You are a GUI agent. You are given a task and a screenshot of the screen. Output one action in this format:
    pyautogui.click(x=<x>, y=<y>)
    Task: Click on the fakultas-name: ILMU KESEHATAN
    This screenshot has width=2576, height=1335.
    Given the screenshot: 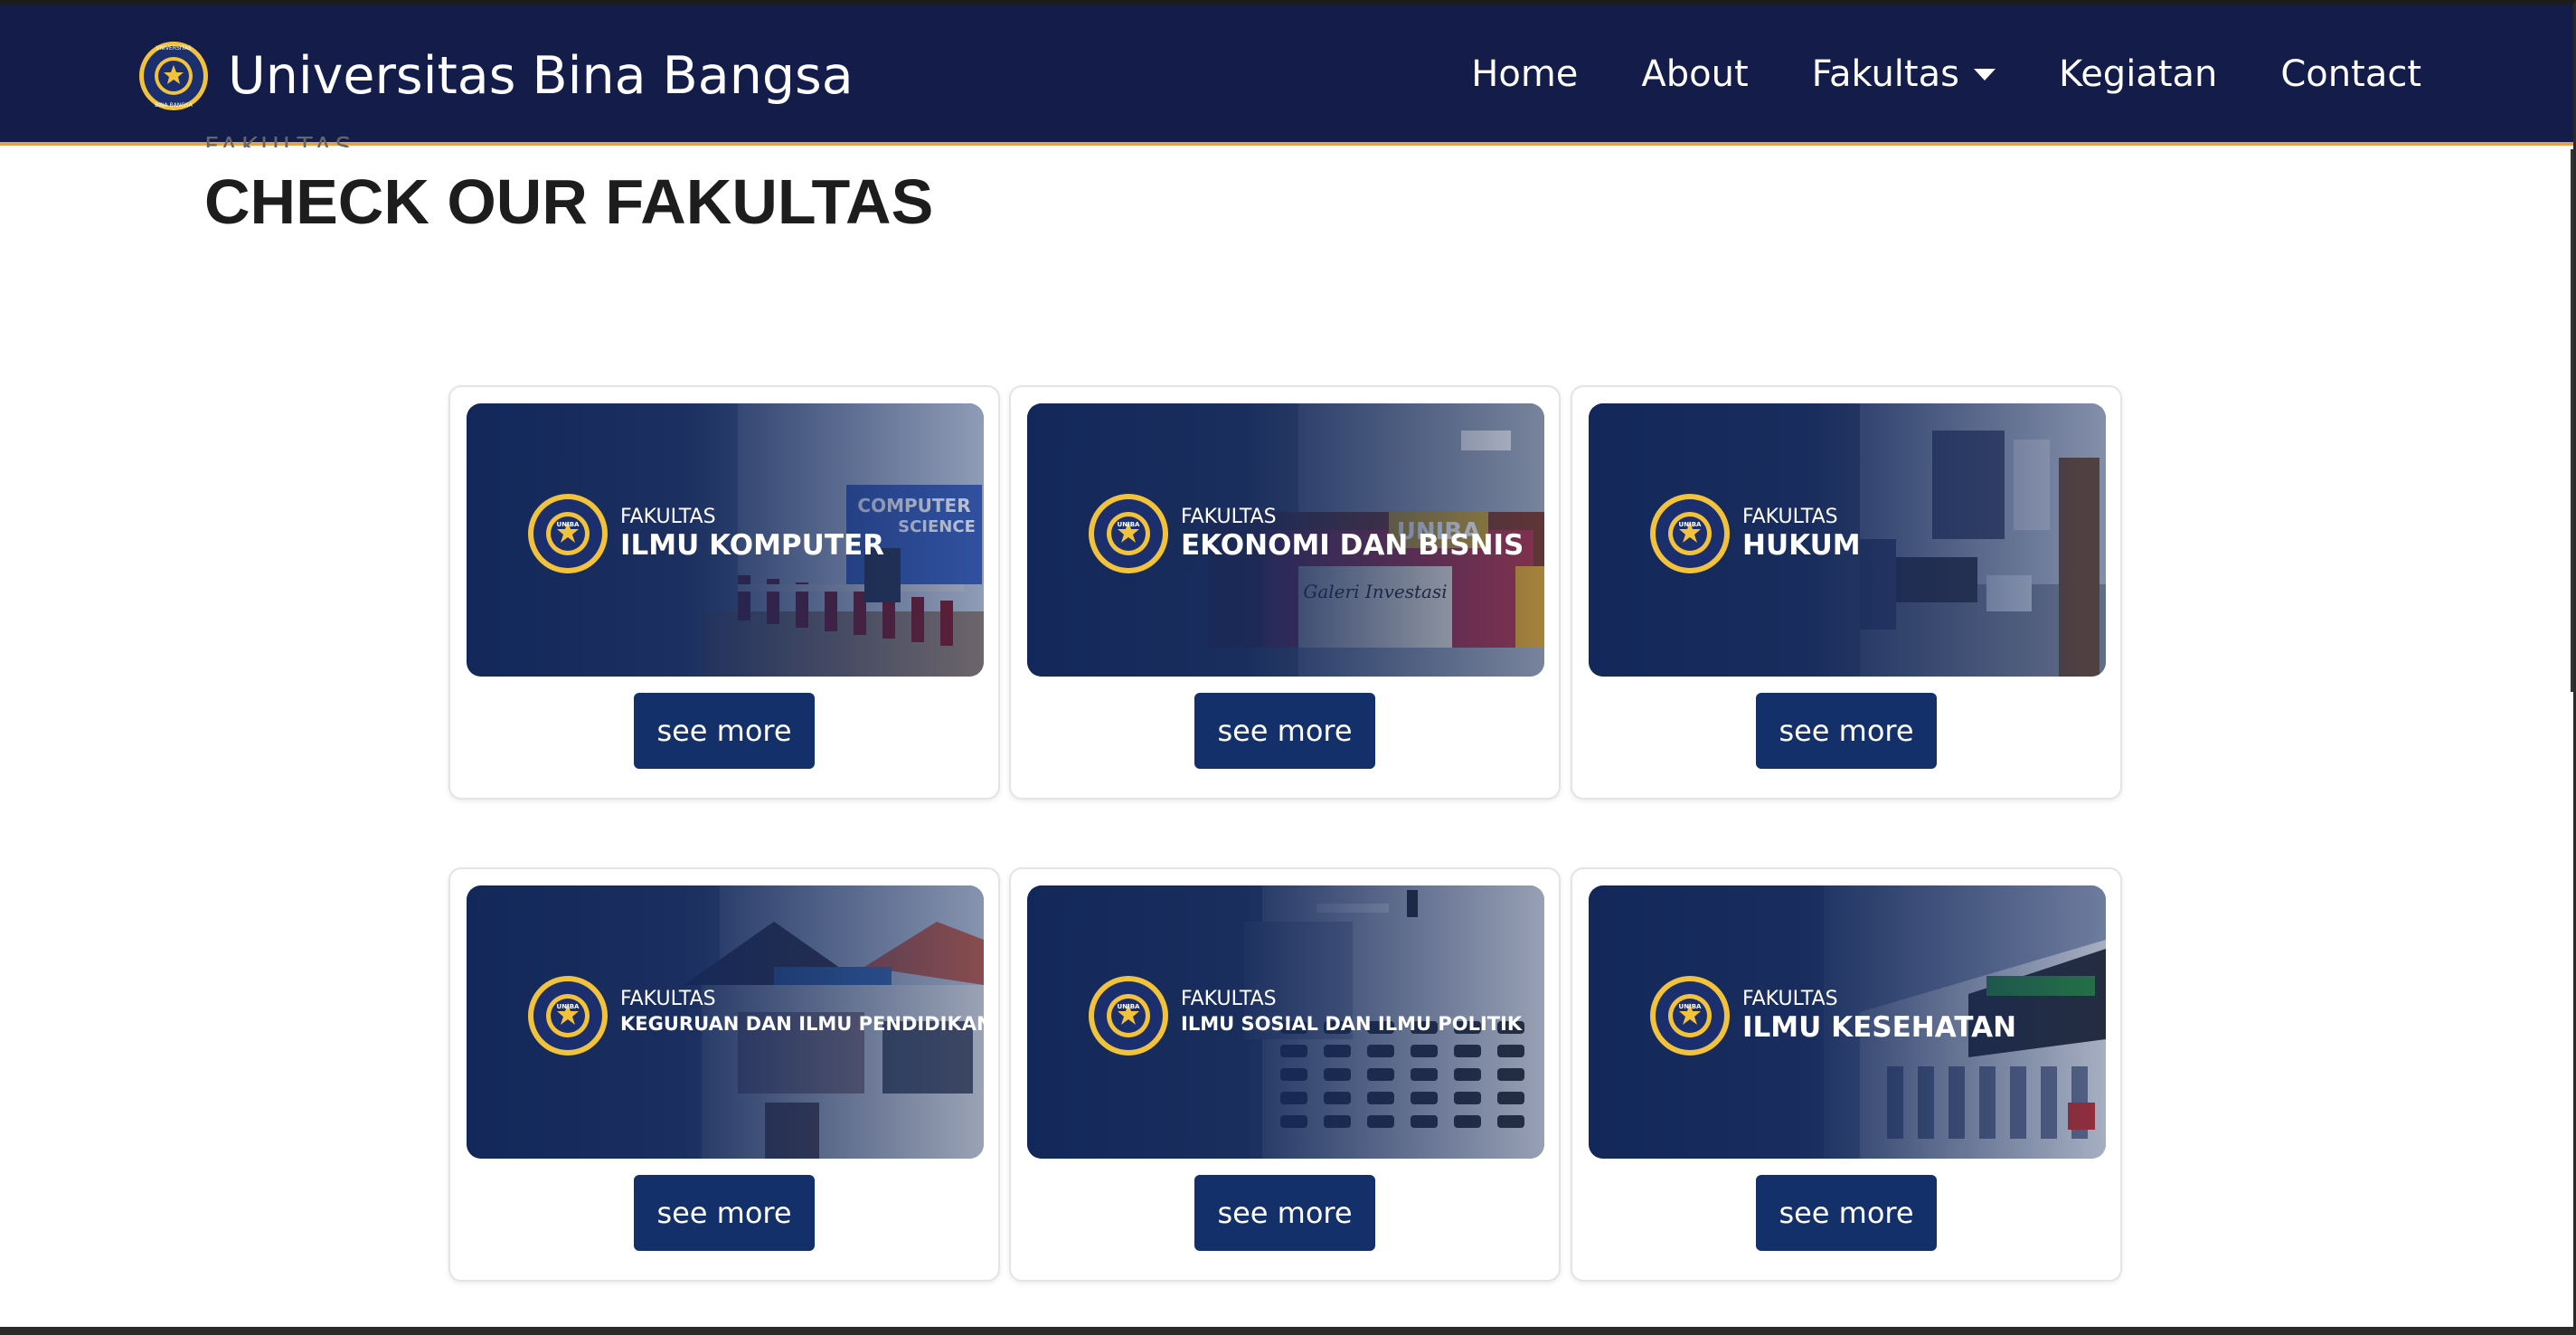 What is the action you would take?
    pyautogui.click(x=1879, y=1027)
    